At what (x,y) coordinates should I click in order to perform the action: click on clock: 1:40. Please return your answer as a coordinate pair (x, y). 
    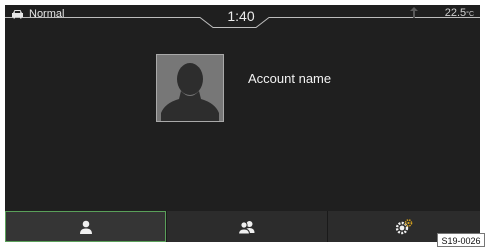
    Looking at the image, I should click on (241, 16).